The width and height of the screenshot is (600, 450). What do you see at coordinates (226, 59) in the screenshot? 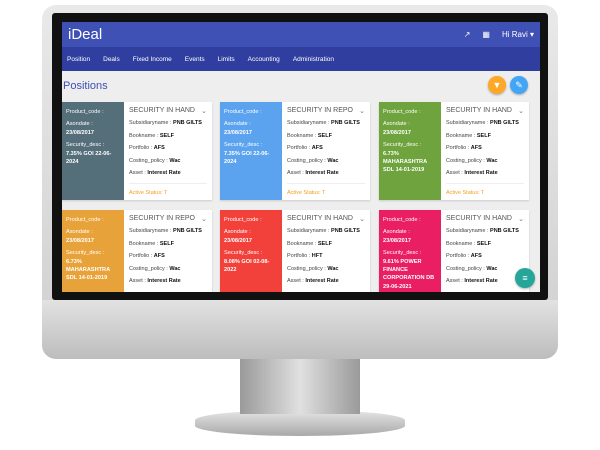
I see `nav-item-limits: Limits` at bounding box center [226, 59].